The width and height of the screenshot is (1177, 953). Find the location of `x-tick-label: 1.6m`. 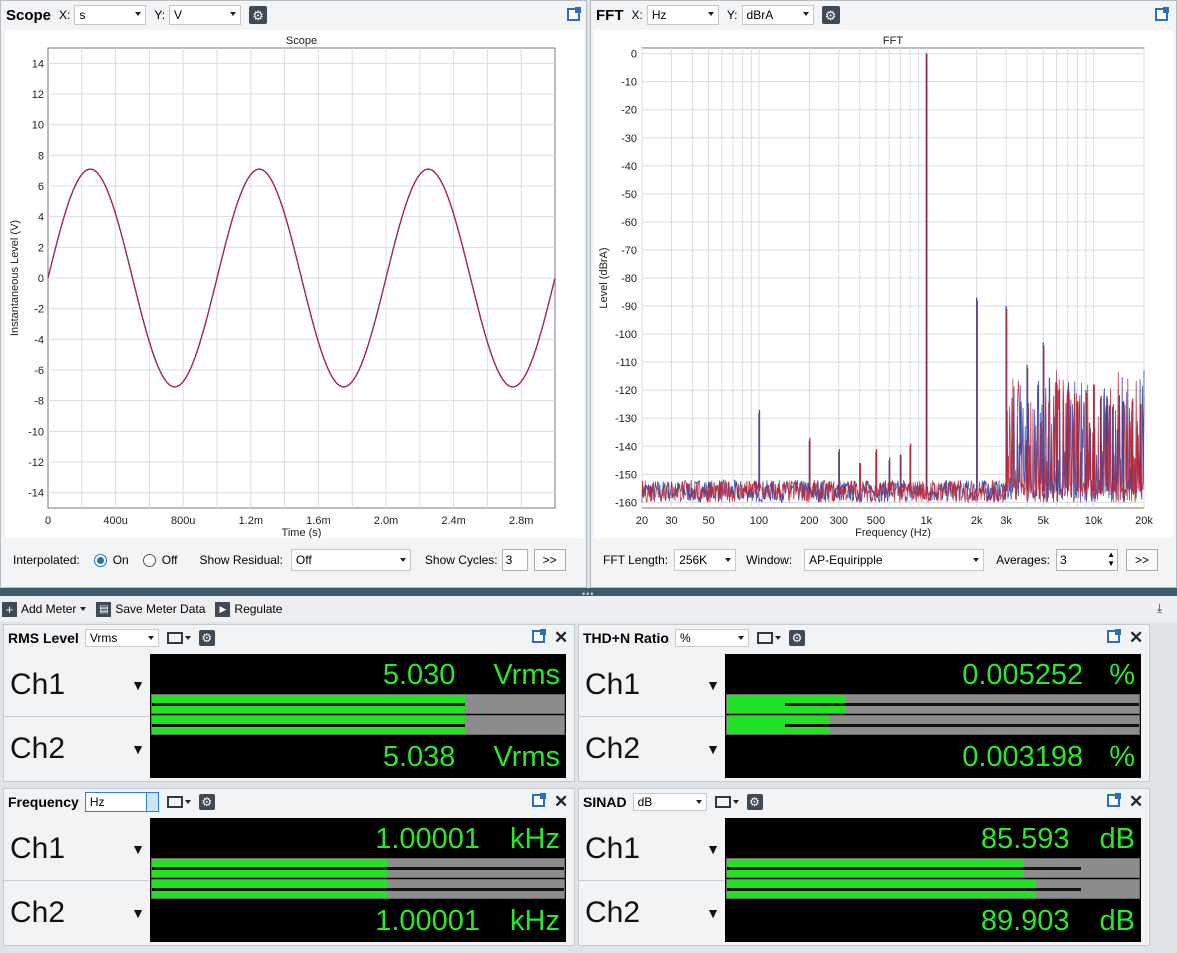

x-tick-label: 1.6m is located at coordinates (318, 521).